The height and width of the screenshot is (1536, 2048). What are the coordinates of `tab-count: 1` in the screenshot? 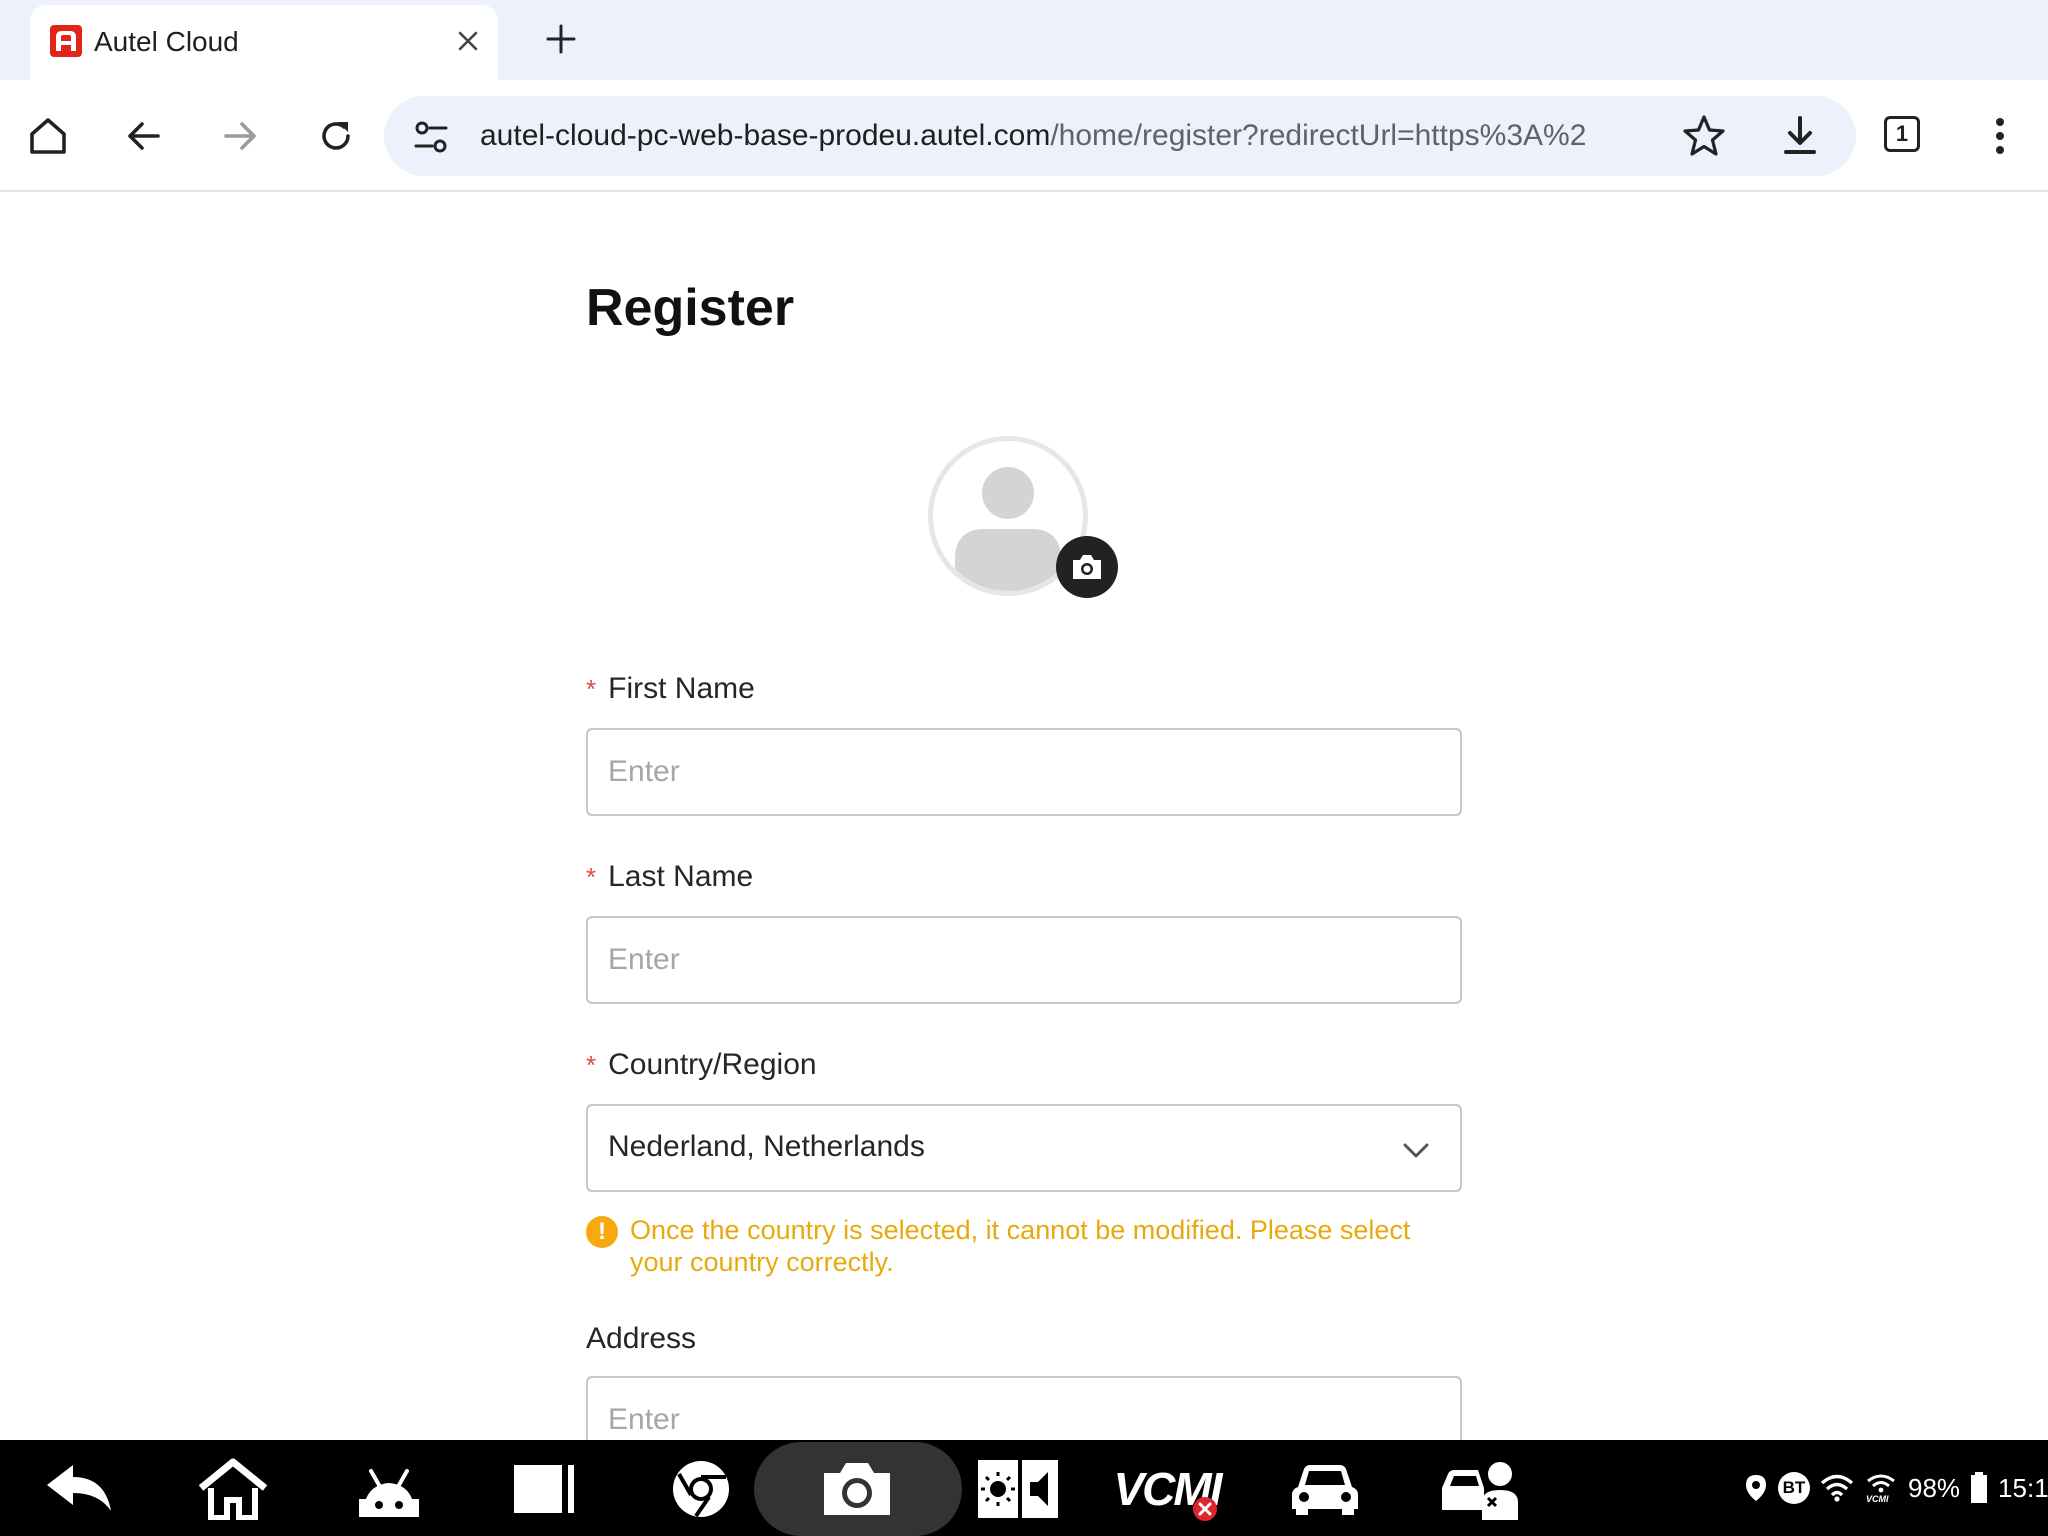 It's located at (1902, 133).